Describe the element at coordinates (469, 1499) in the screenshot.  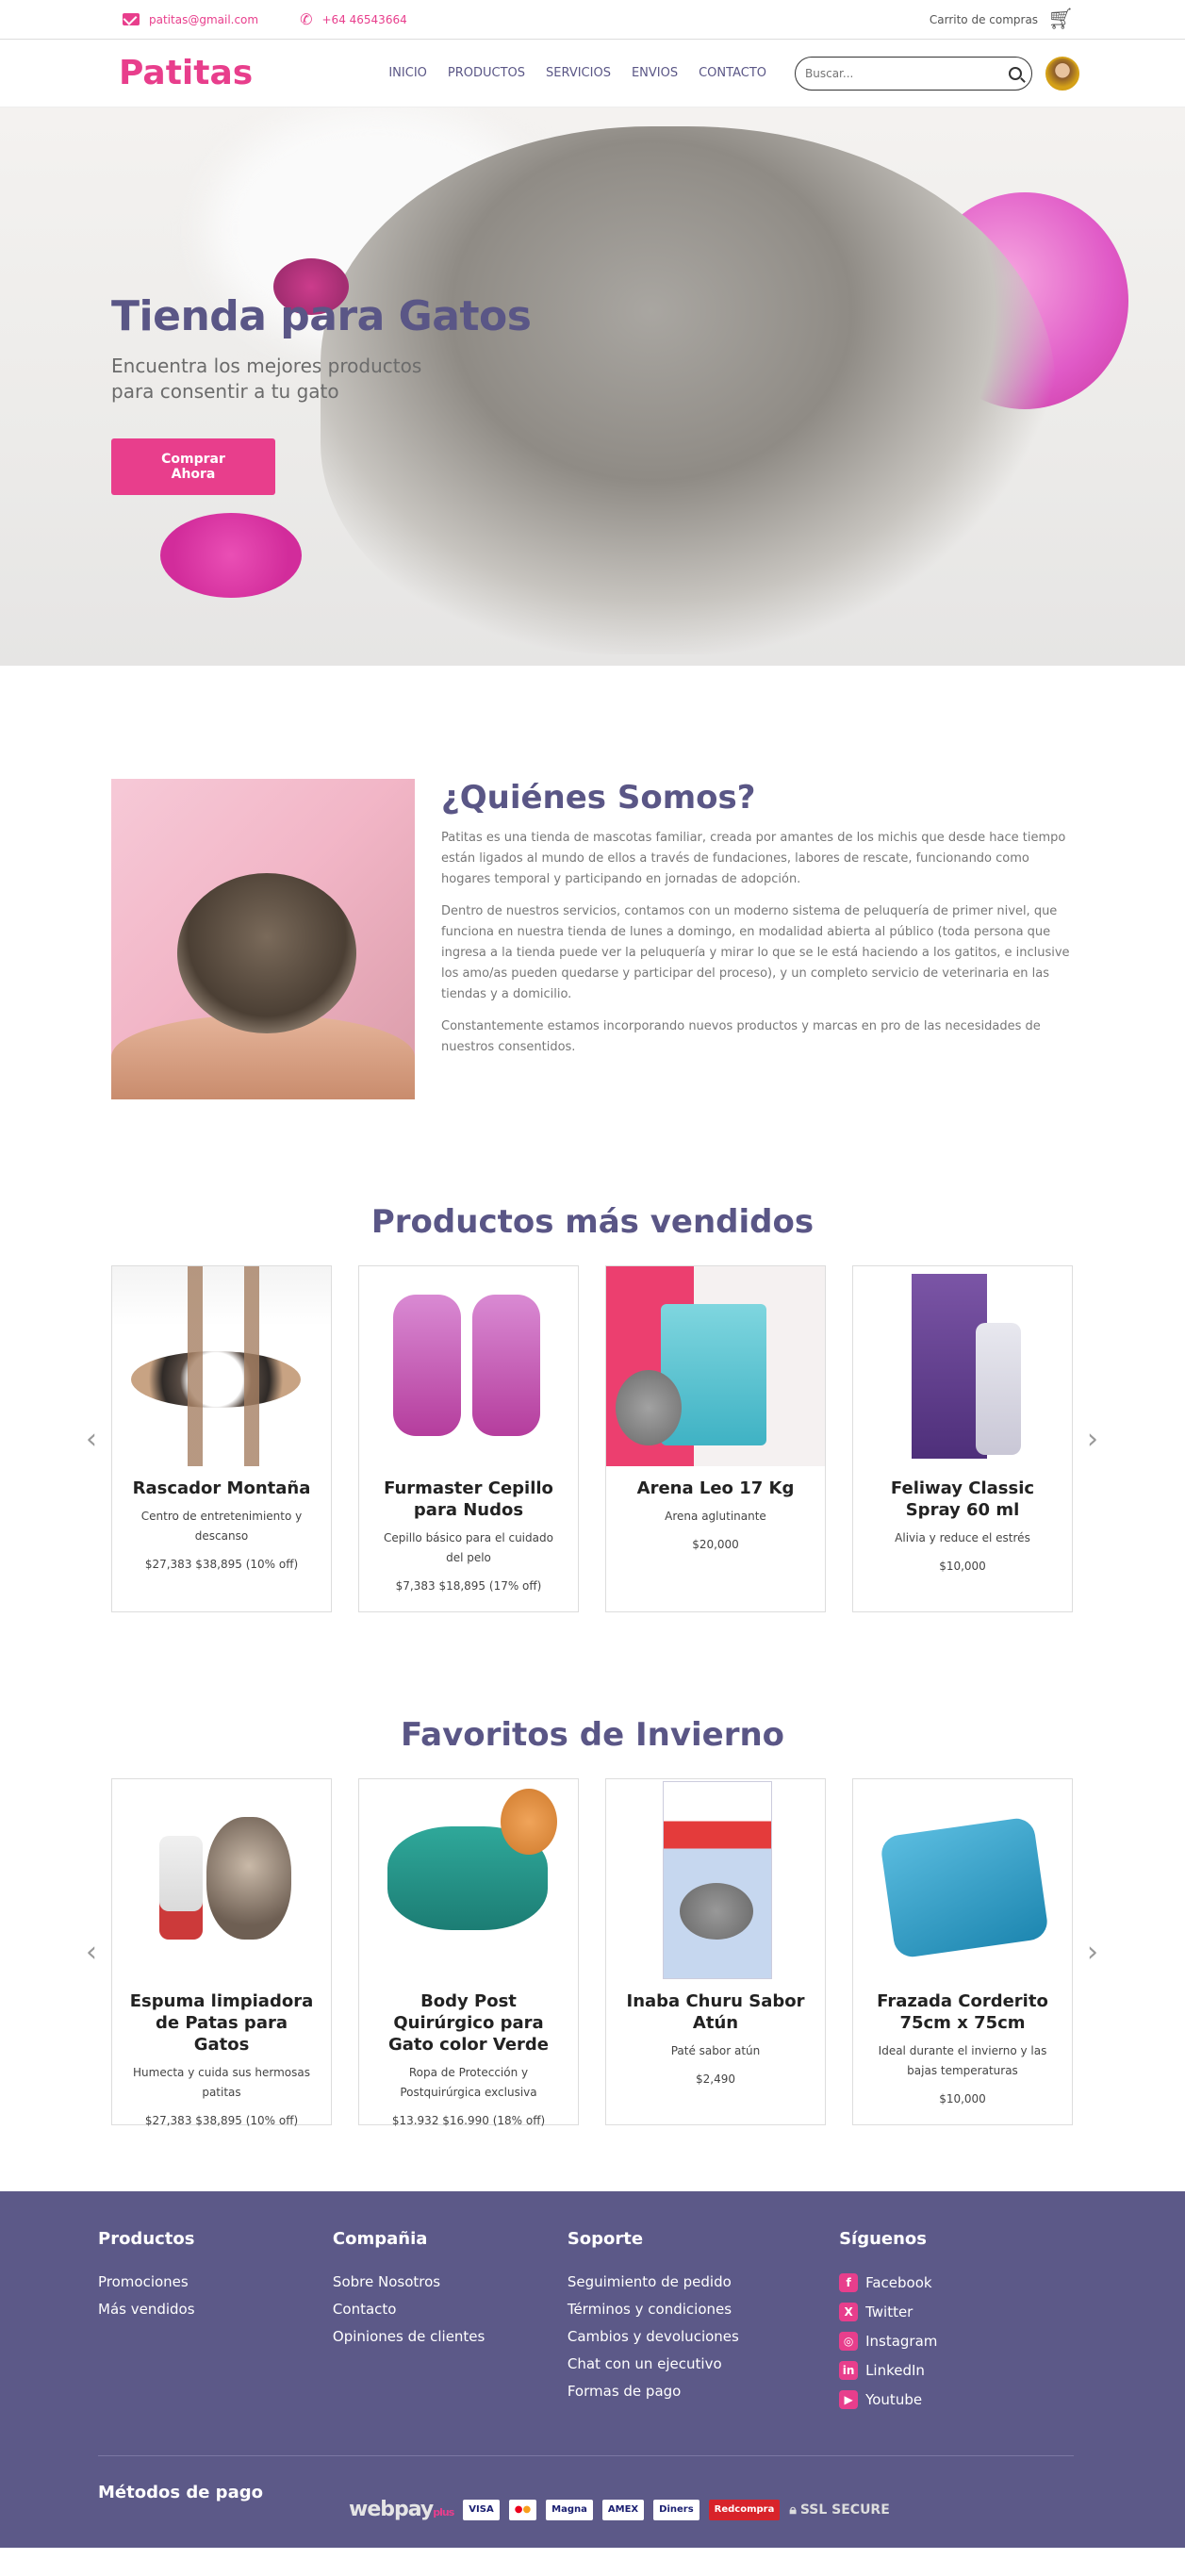
I see `product-name: Furmaster Cepillo para Nudos` at that location.